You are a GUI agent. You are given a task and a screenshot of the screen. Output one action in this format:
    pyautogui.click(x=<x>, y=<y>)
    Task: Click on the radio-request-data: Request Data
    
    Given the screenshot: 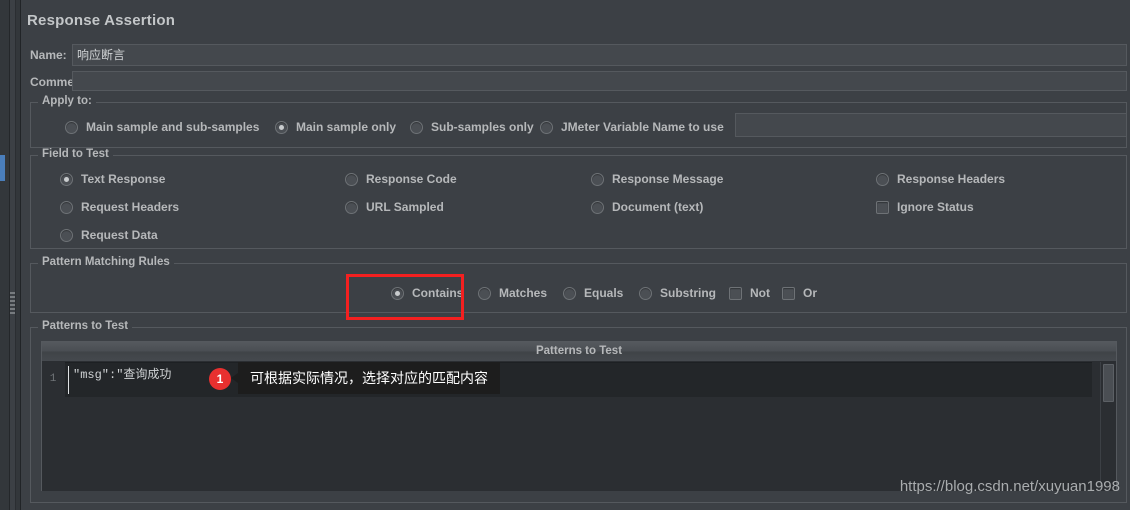 What is the action you would take?
    pyautogui.click(x=109, y=235)
    